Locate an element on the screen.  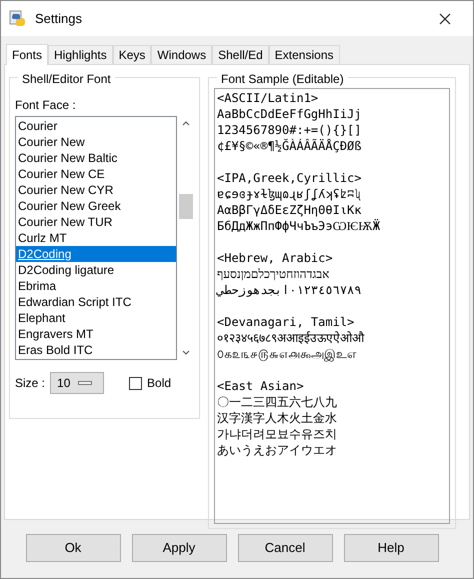
font-list is located at coordinates (96, 238).